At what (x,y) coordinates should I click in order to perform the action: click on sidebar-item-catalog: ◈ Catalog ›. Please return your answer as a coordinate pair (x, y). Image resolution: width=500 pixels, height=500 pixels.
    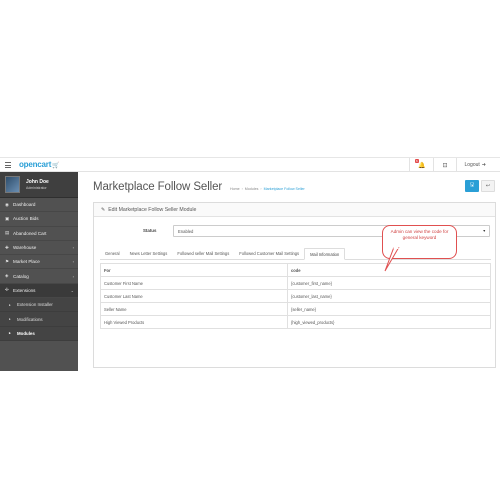
    Looking at the image, I should click on (39, 276).